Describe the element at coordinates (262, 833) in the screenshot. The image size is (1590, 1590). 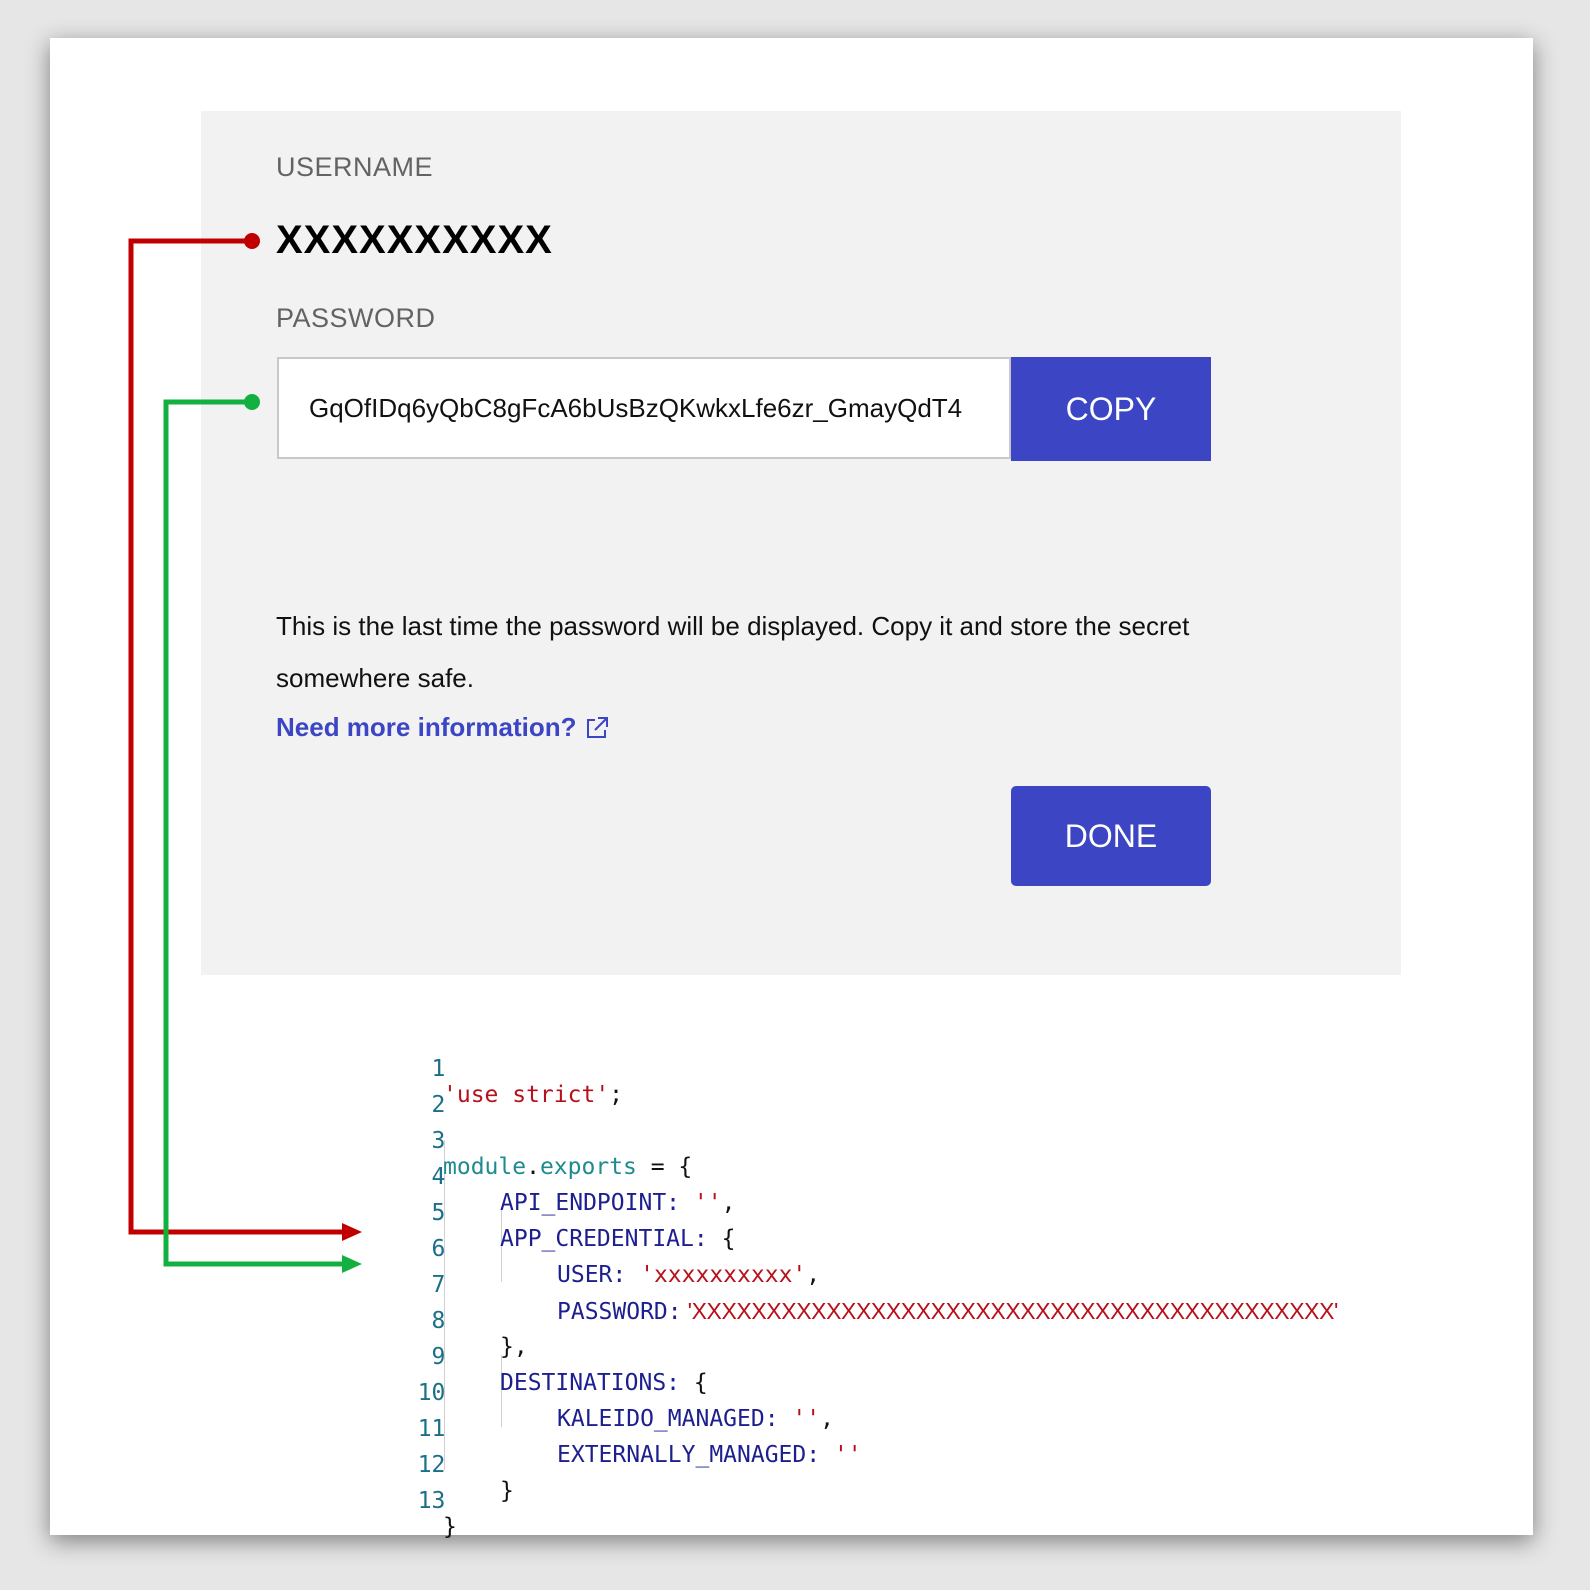
I see `password-arrow` at that location.